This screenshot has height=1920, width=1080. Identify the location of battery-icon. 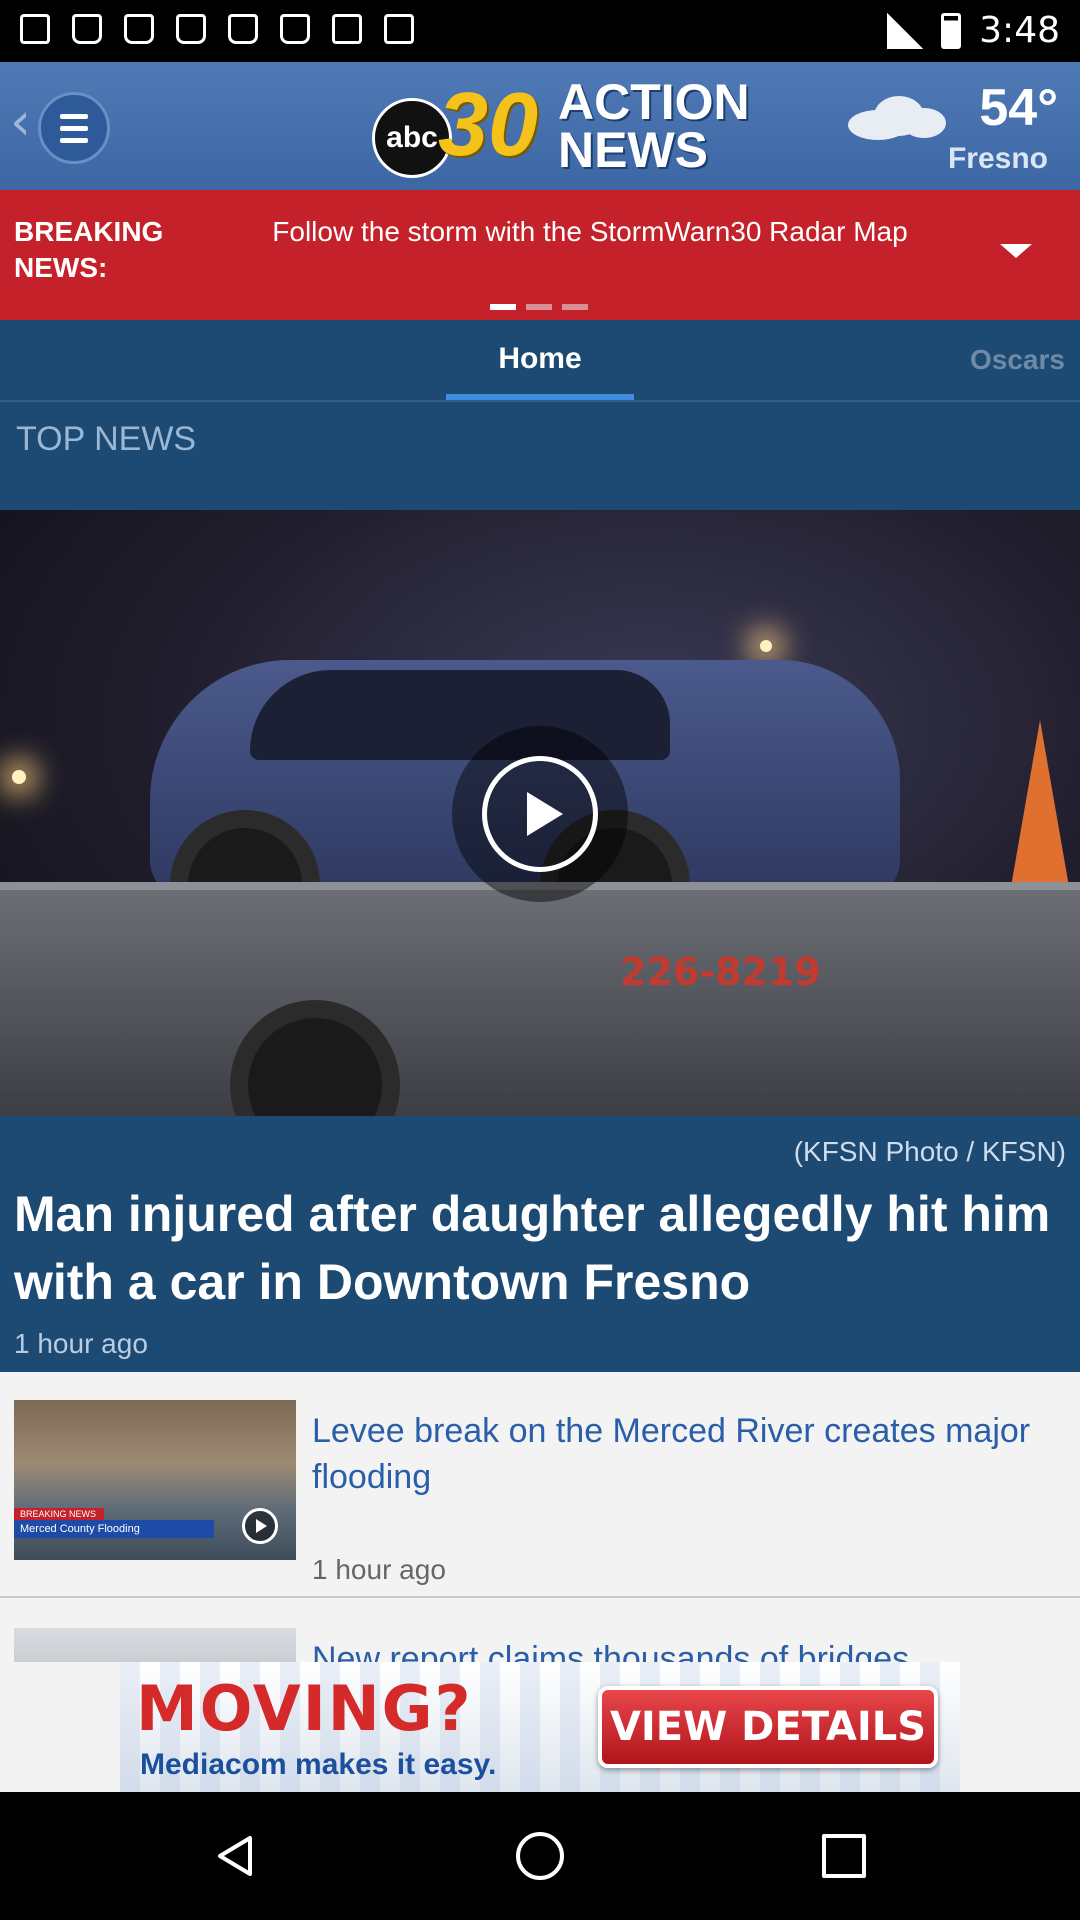
(951, 30).